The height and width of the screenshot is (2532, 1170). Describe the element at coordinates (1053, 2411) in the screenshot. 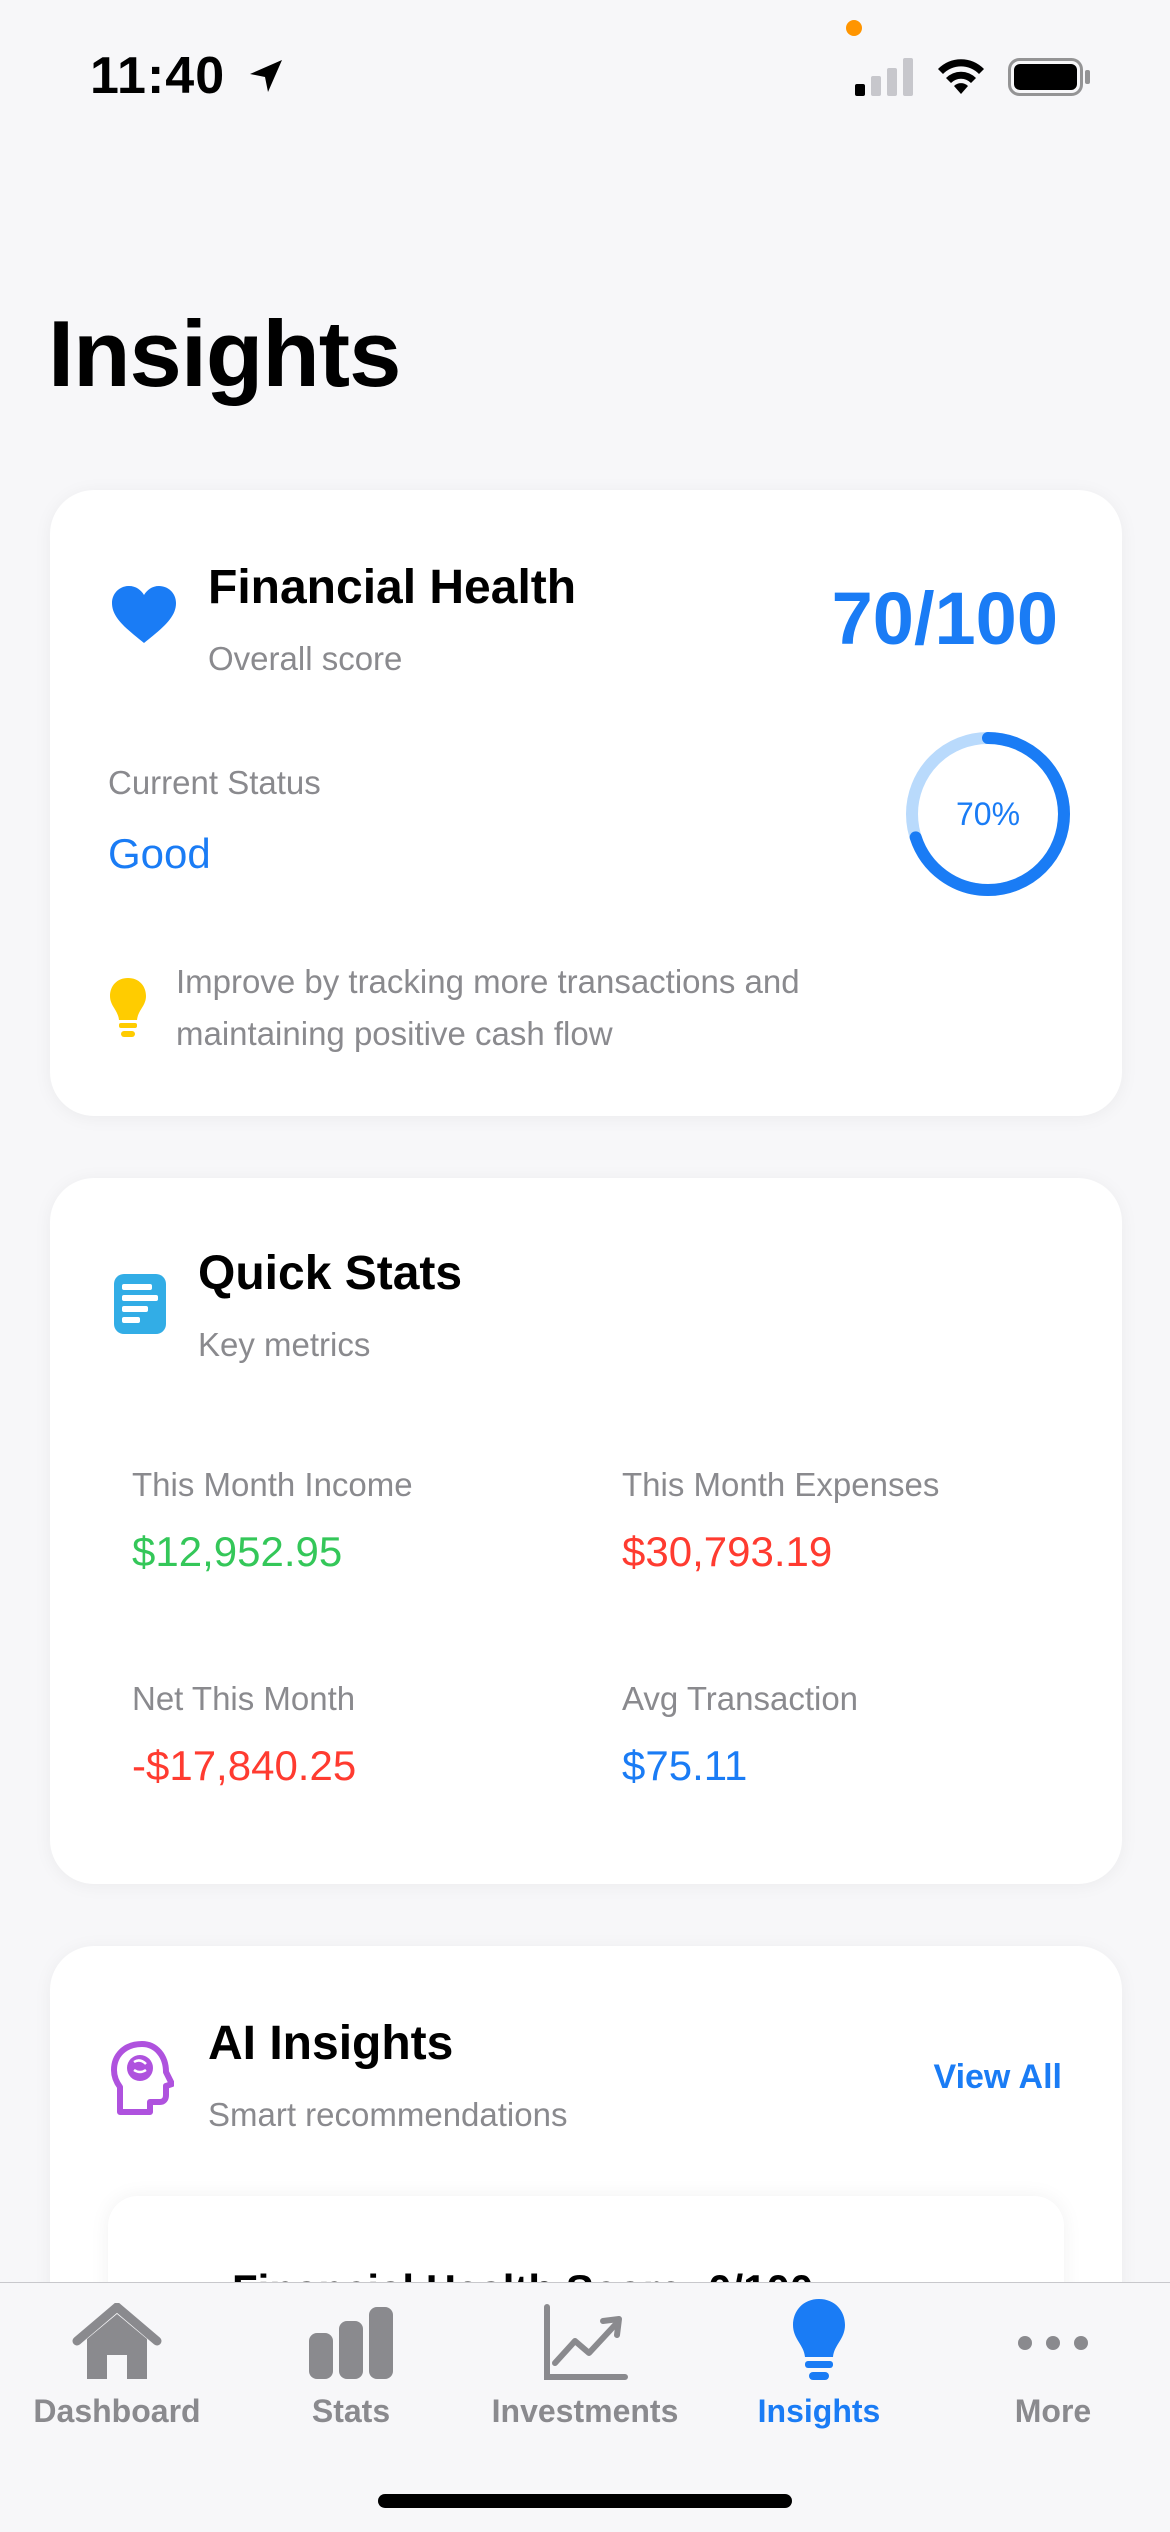

I see `tab-more-label: More` at that location.